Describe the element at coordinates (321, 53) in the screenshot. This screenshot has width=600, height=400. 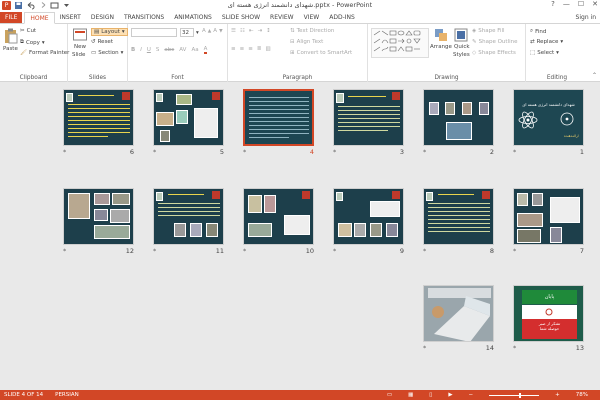
I see `convert-smartart-button: ⊞ Convert to SmartArt` at that location.